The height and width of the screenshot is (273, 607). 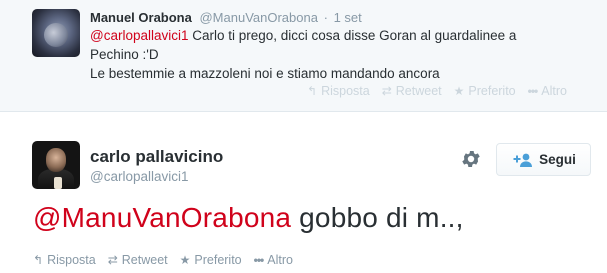 I want to click on follow-button: Segui, so click(x=543, y=159).